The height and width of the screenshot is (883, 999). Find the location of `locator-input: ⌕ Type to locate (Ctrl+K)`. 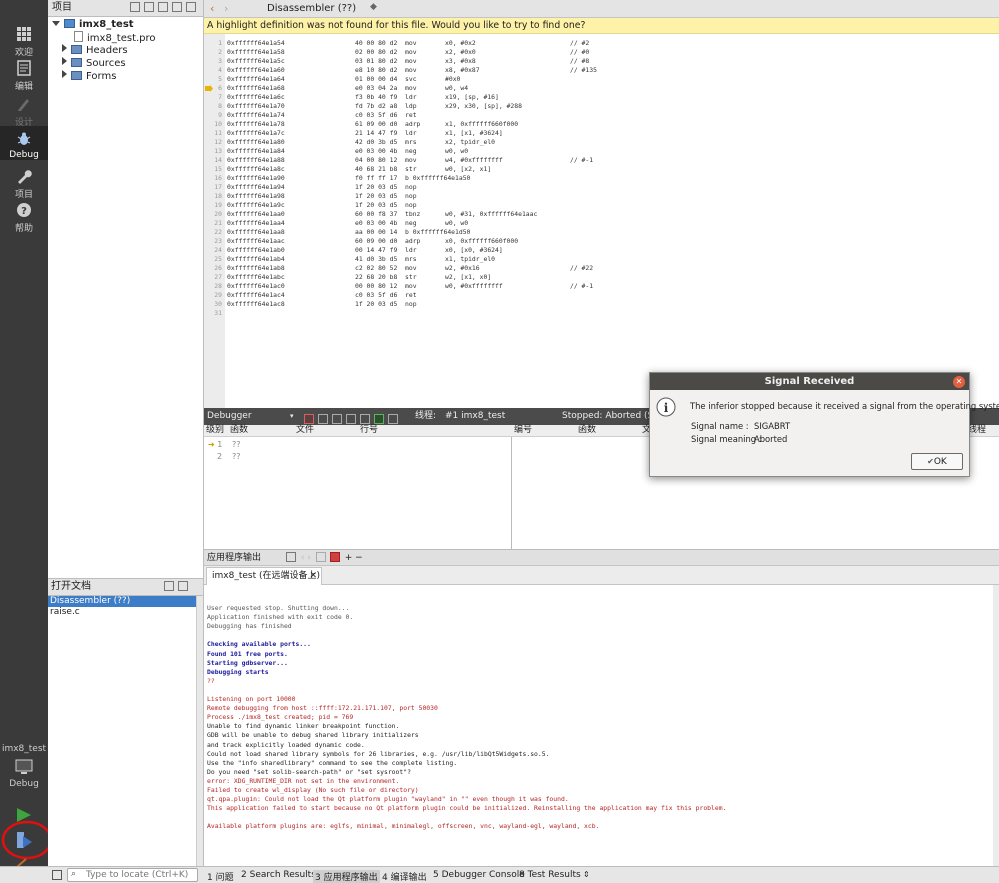

locator-input: ⌕ Type to locate (Ctrl+K) is located at coordinates (132, 875).